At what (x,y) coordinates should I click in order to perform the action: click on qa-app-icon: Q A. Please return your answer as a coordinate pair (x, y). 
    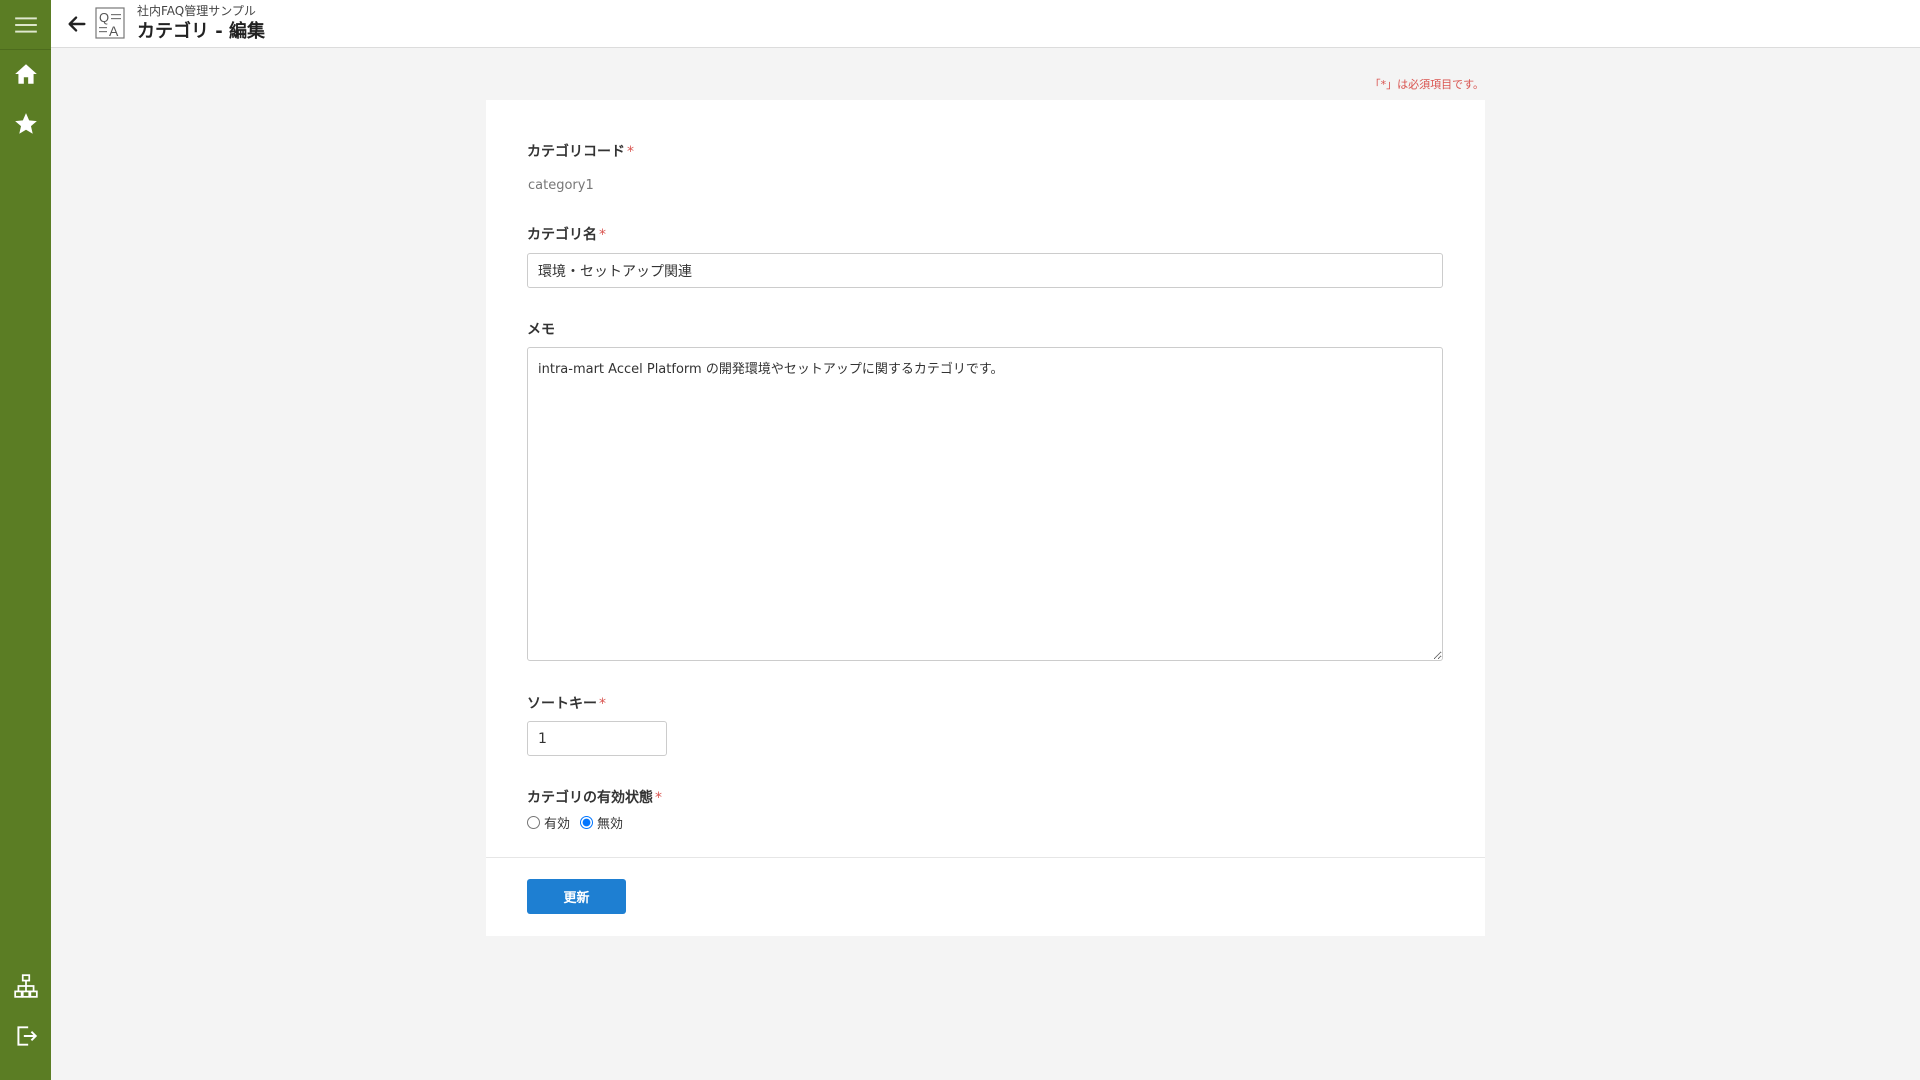
    Looking at the image, I should click on (110, 23).